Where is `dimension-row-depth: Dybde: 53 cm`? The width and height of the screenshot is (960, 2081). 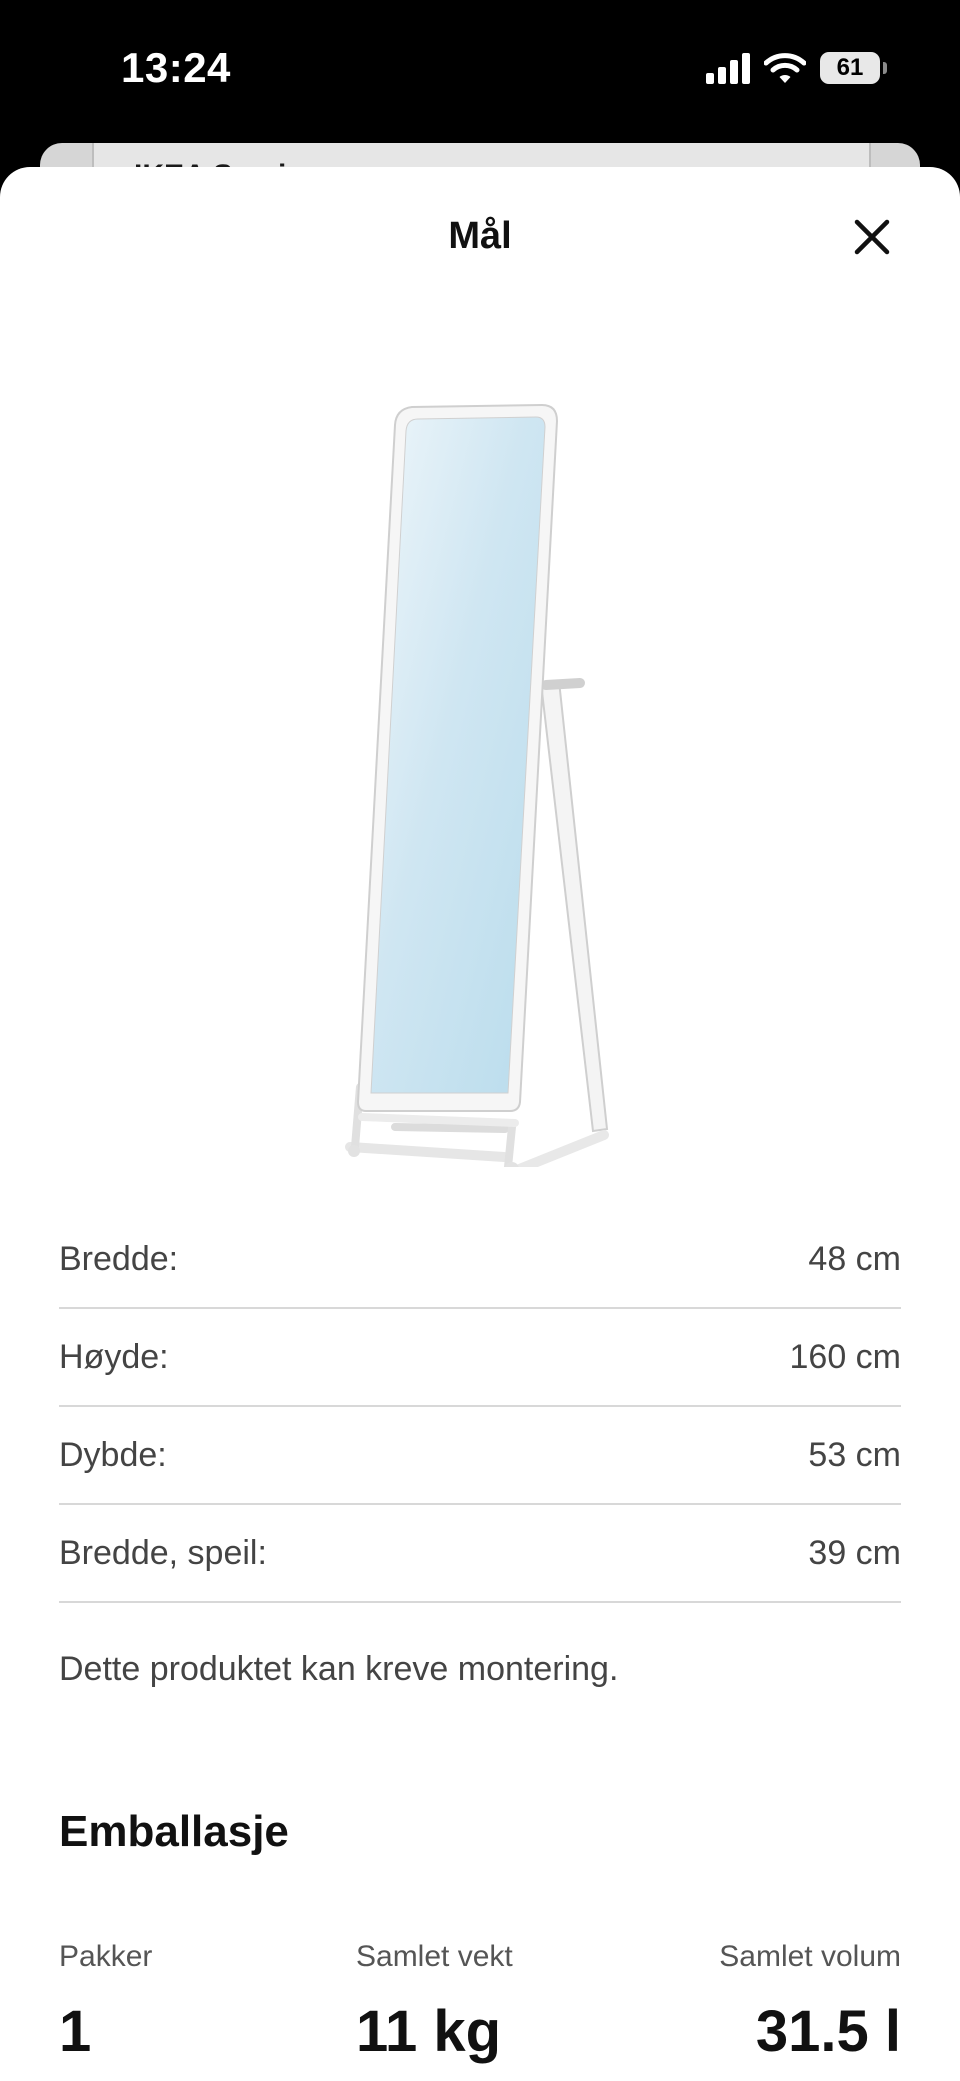 dimension-row-depth: Dybde: 53 cm is located at coordinates (480, 1456).